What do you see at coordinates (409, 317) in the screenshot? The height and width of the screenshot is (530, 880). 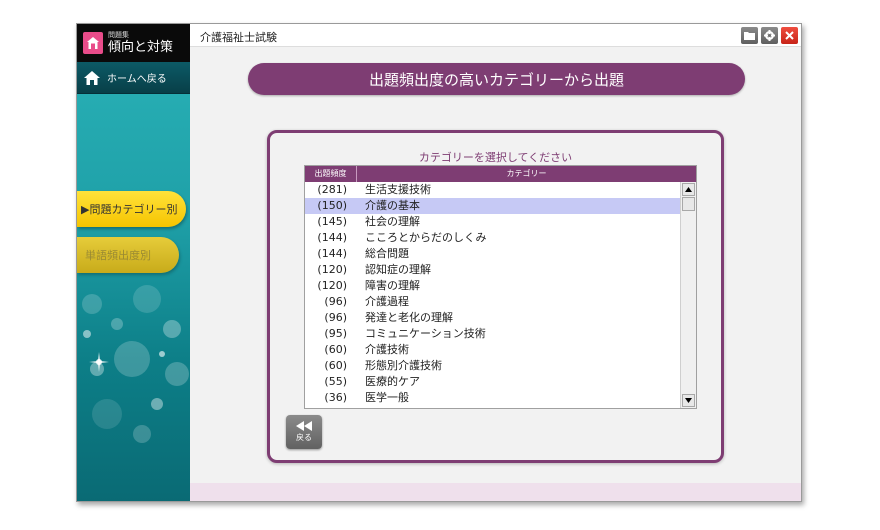 I see `list-item-category: 発達と老化の理解` at bounding box center [409, 317].